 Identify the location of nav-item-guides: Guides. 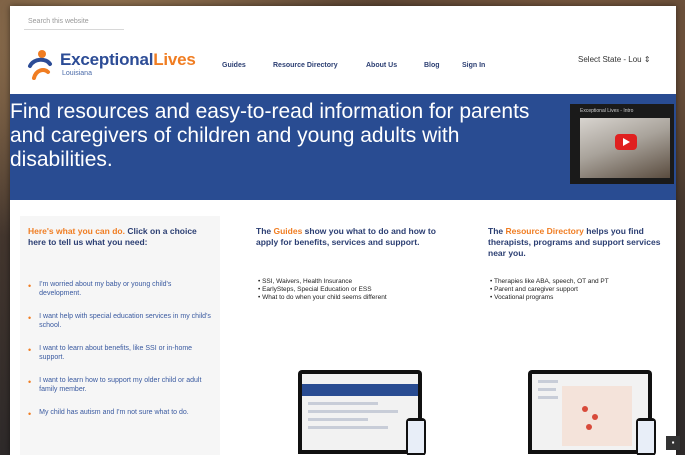
(234, 65).